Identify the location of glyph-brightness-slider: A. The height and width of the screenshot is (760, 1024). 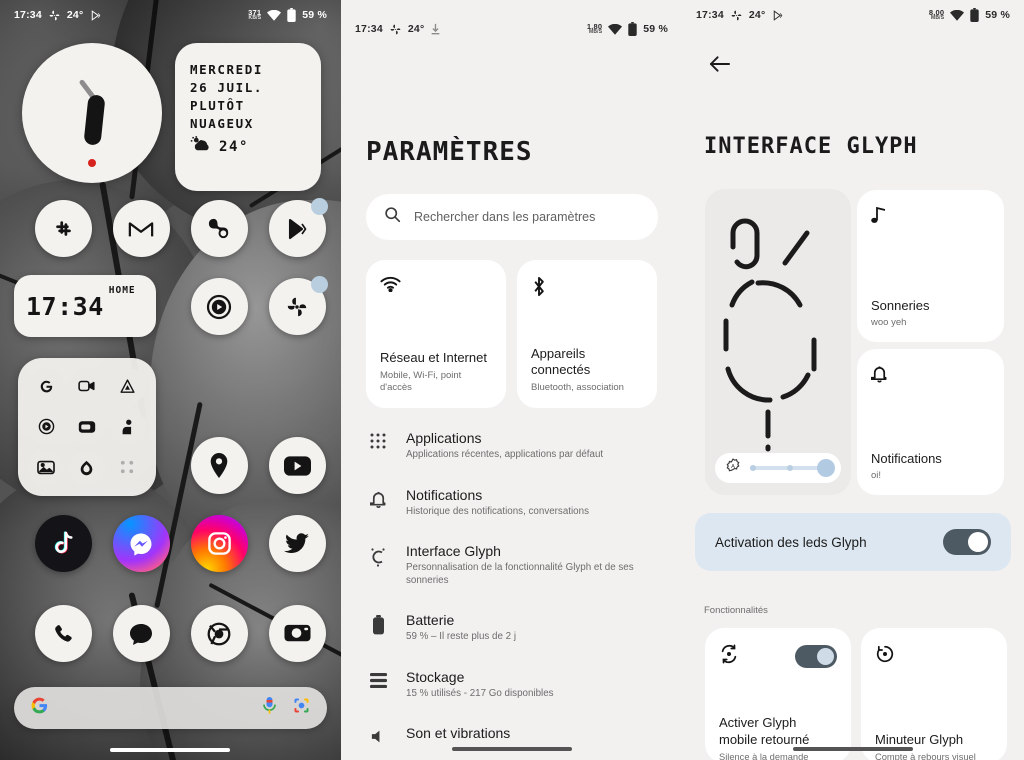
(778, 468).